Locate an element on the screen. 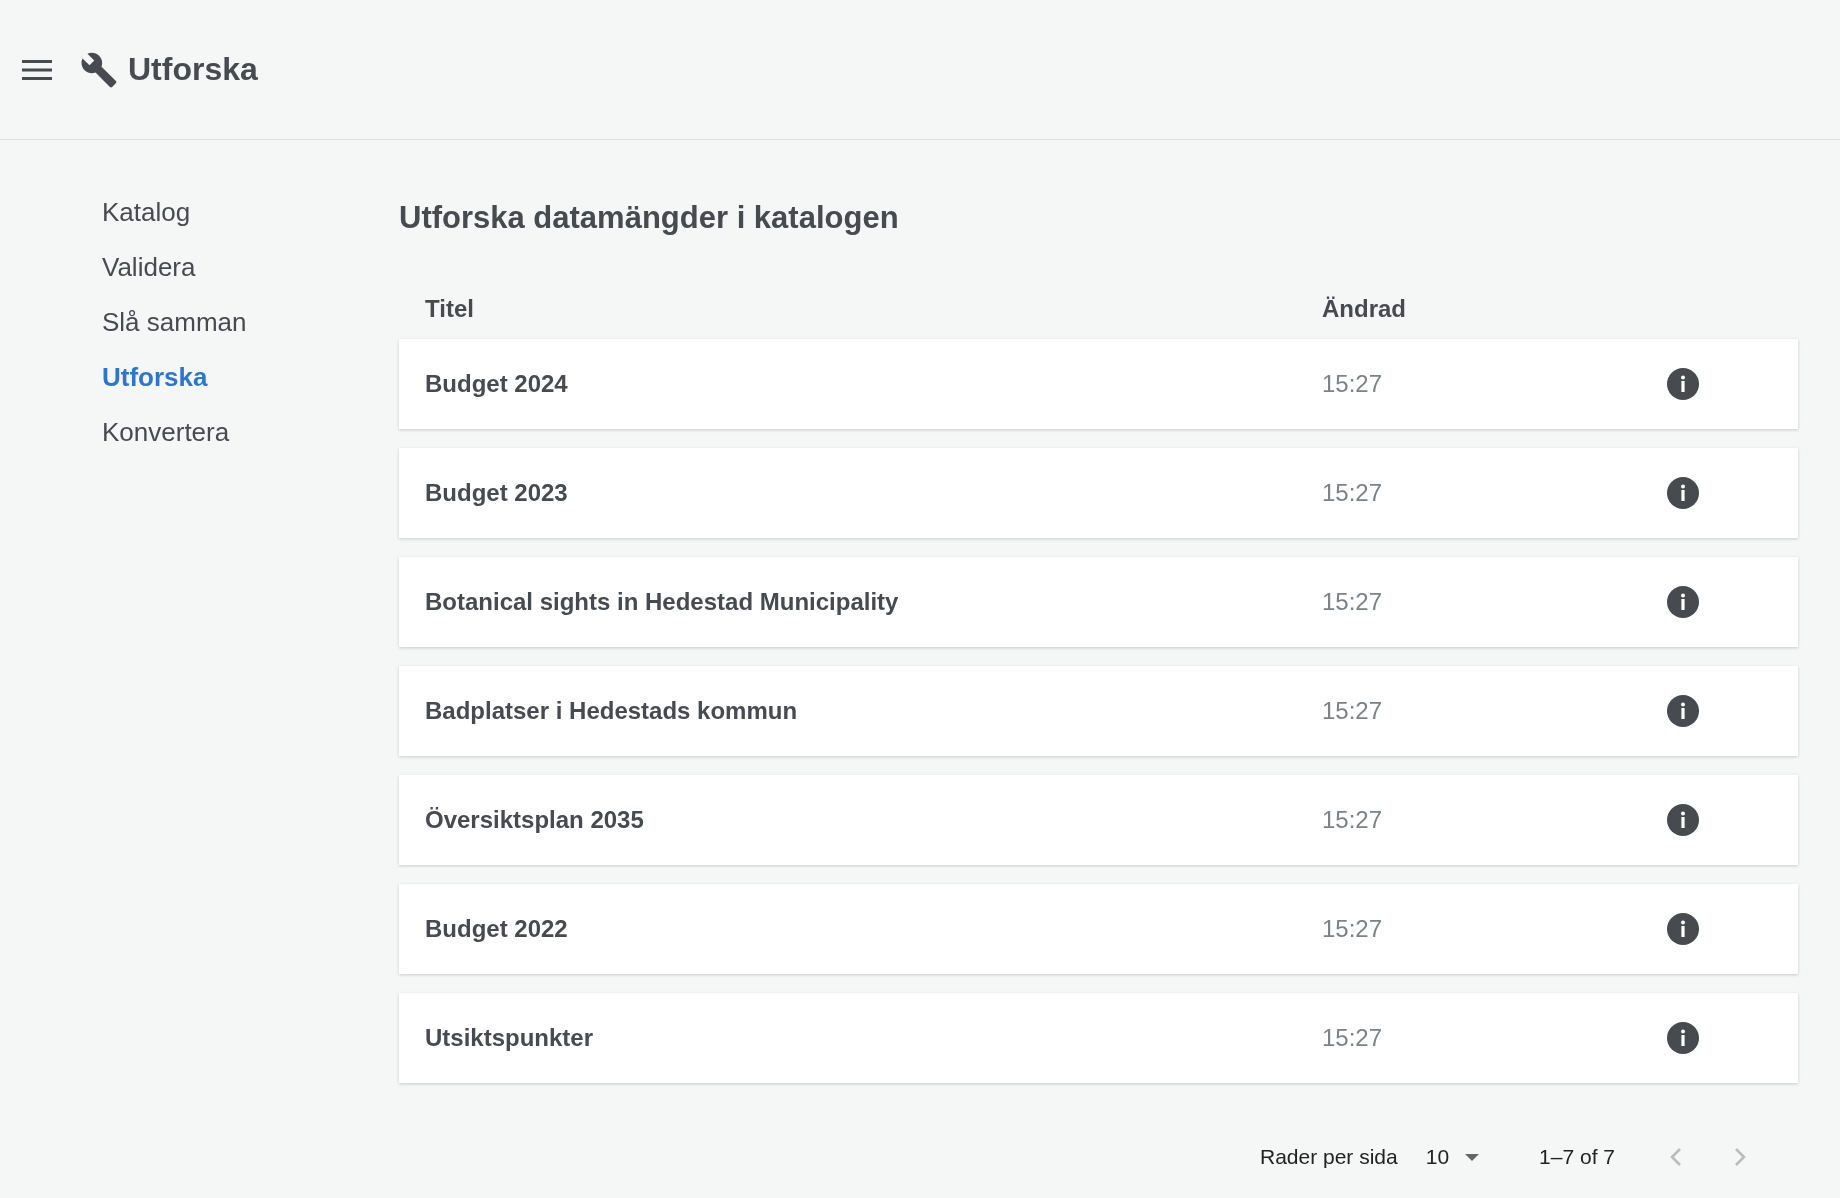 The image size is (1840, 1198). page-heading: Utforska datamängder i katalogen is located at coordinates (649, 218).